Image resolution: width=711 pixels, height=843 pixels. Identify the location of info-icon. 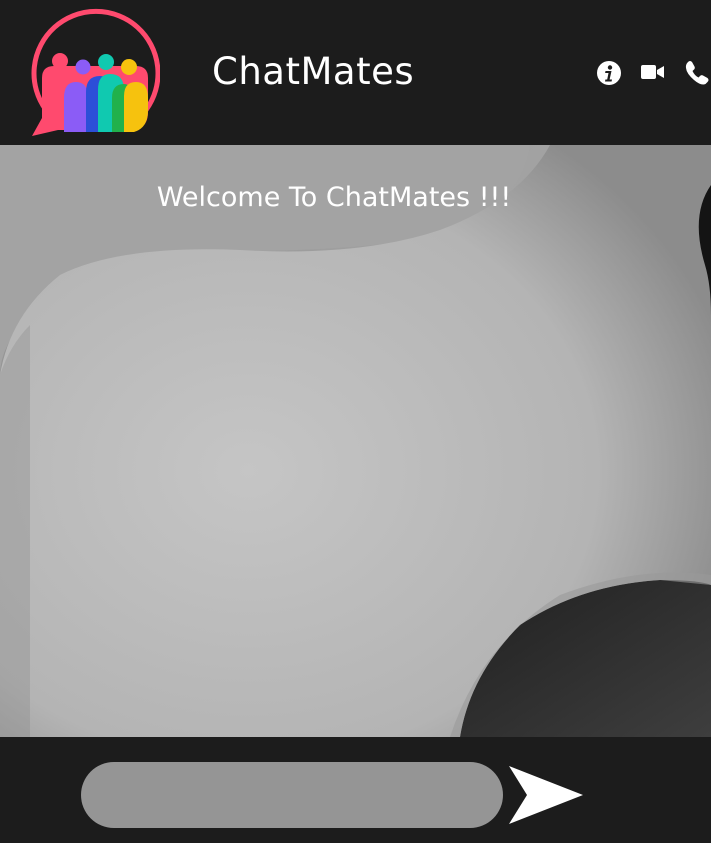
(609, 73).